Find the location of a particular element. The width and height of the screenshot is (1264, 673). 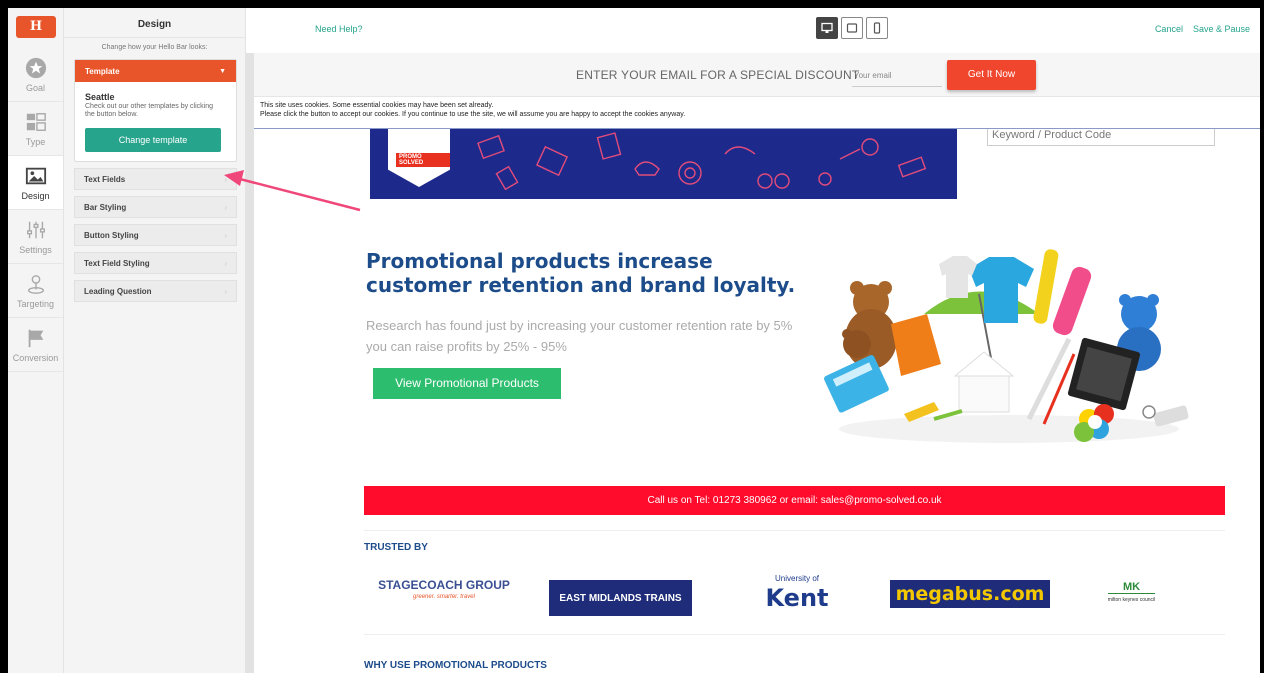

section-label: Text Field Styling is located at coordinates (117, 263).